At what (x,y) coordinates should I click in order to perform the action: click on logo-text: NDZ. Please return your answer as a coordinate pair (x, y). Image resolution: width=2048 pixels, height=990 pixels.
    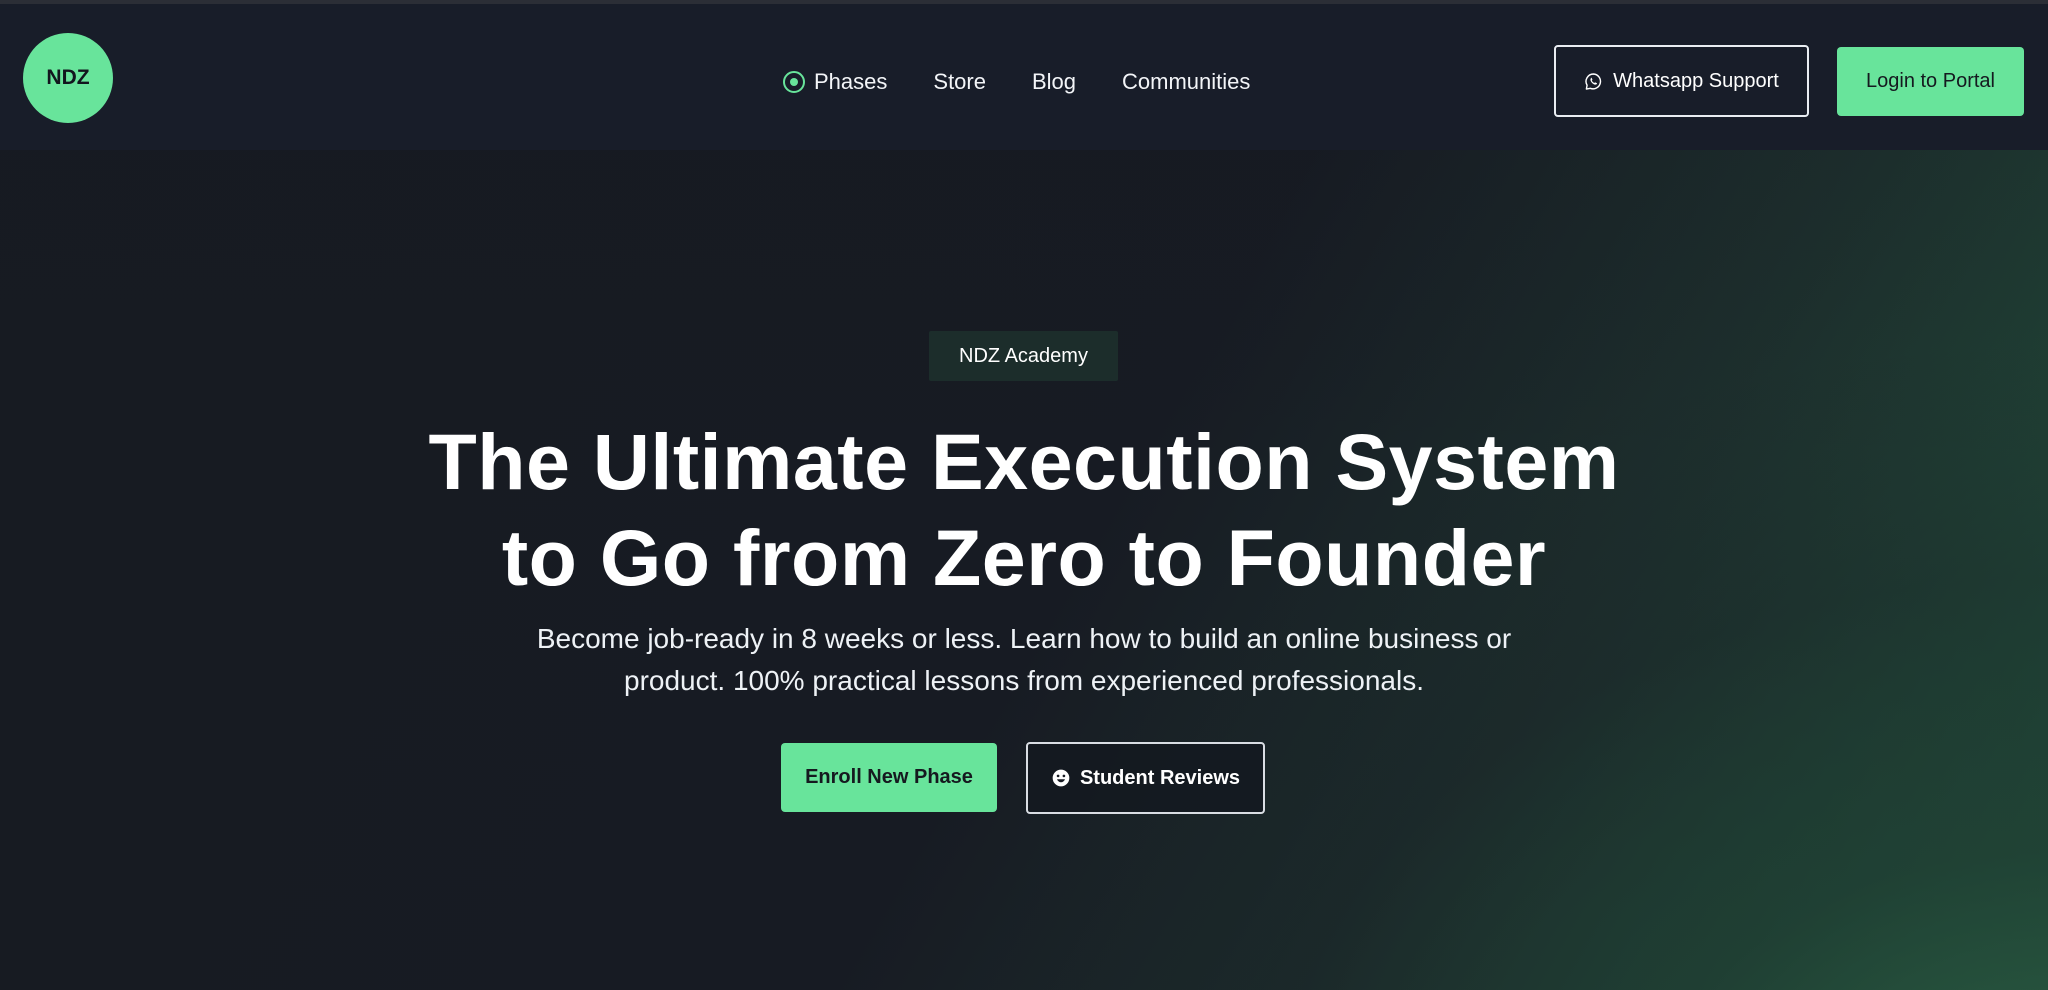
    Looking at the image, I should click on (68, 77).